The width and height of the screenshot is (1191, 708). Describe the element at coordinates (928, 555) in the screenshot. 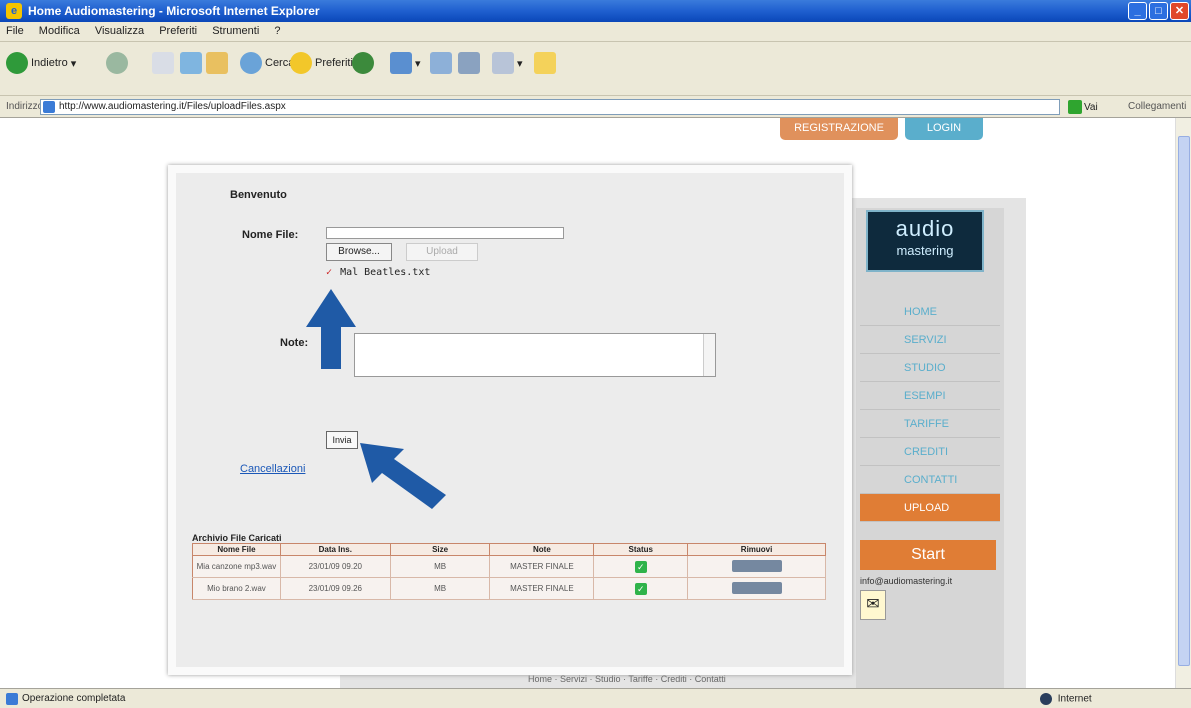

I see `start-button: Start` at that location.